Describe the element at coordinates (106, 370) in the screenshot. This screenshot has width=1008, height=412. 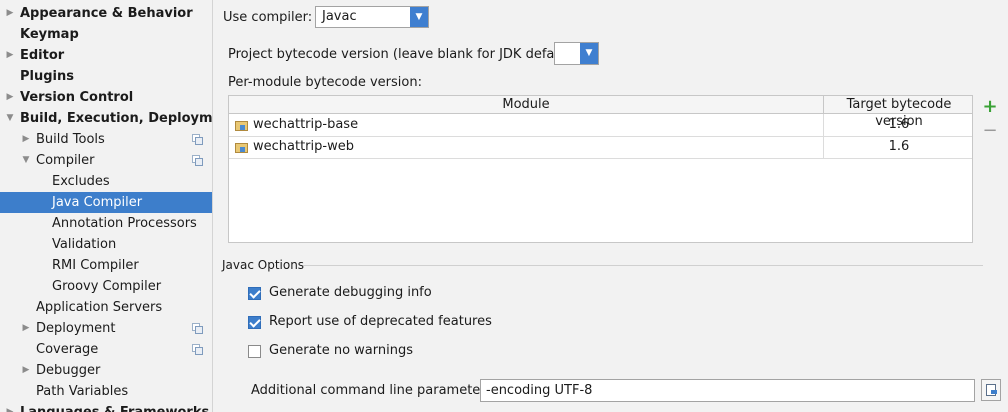
I see `sidebar-item-debugger: ▶ Debugger` at that location.